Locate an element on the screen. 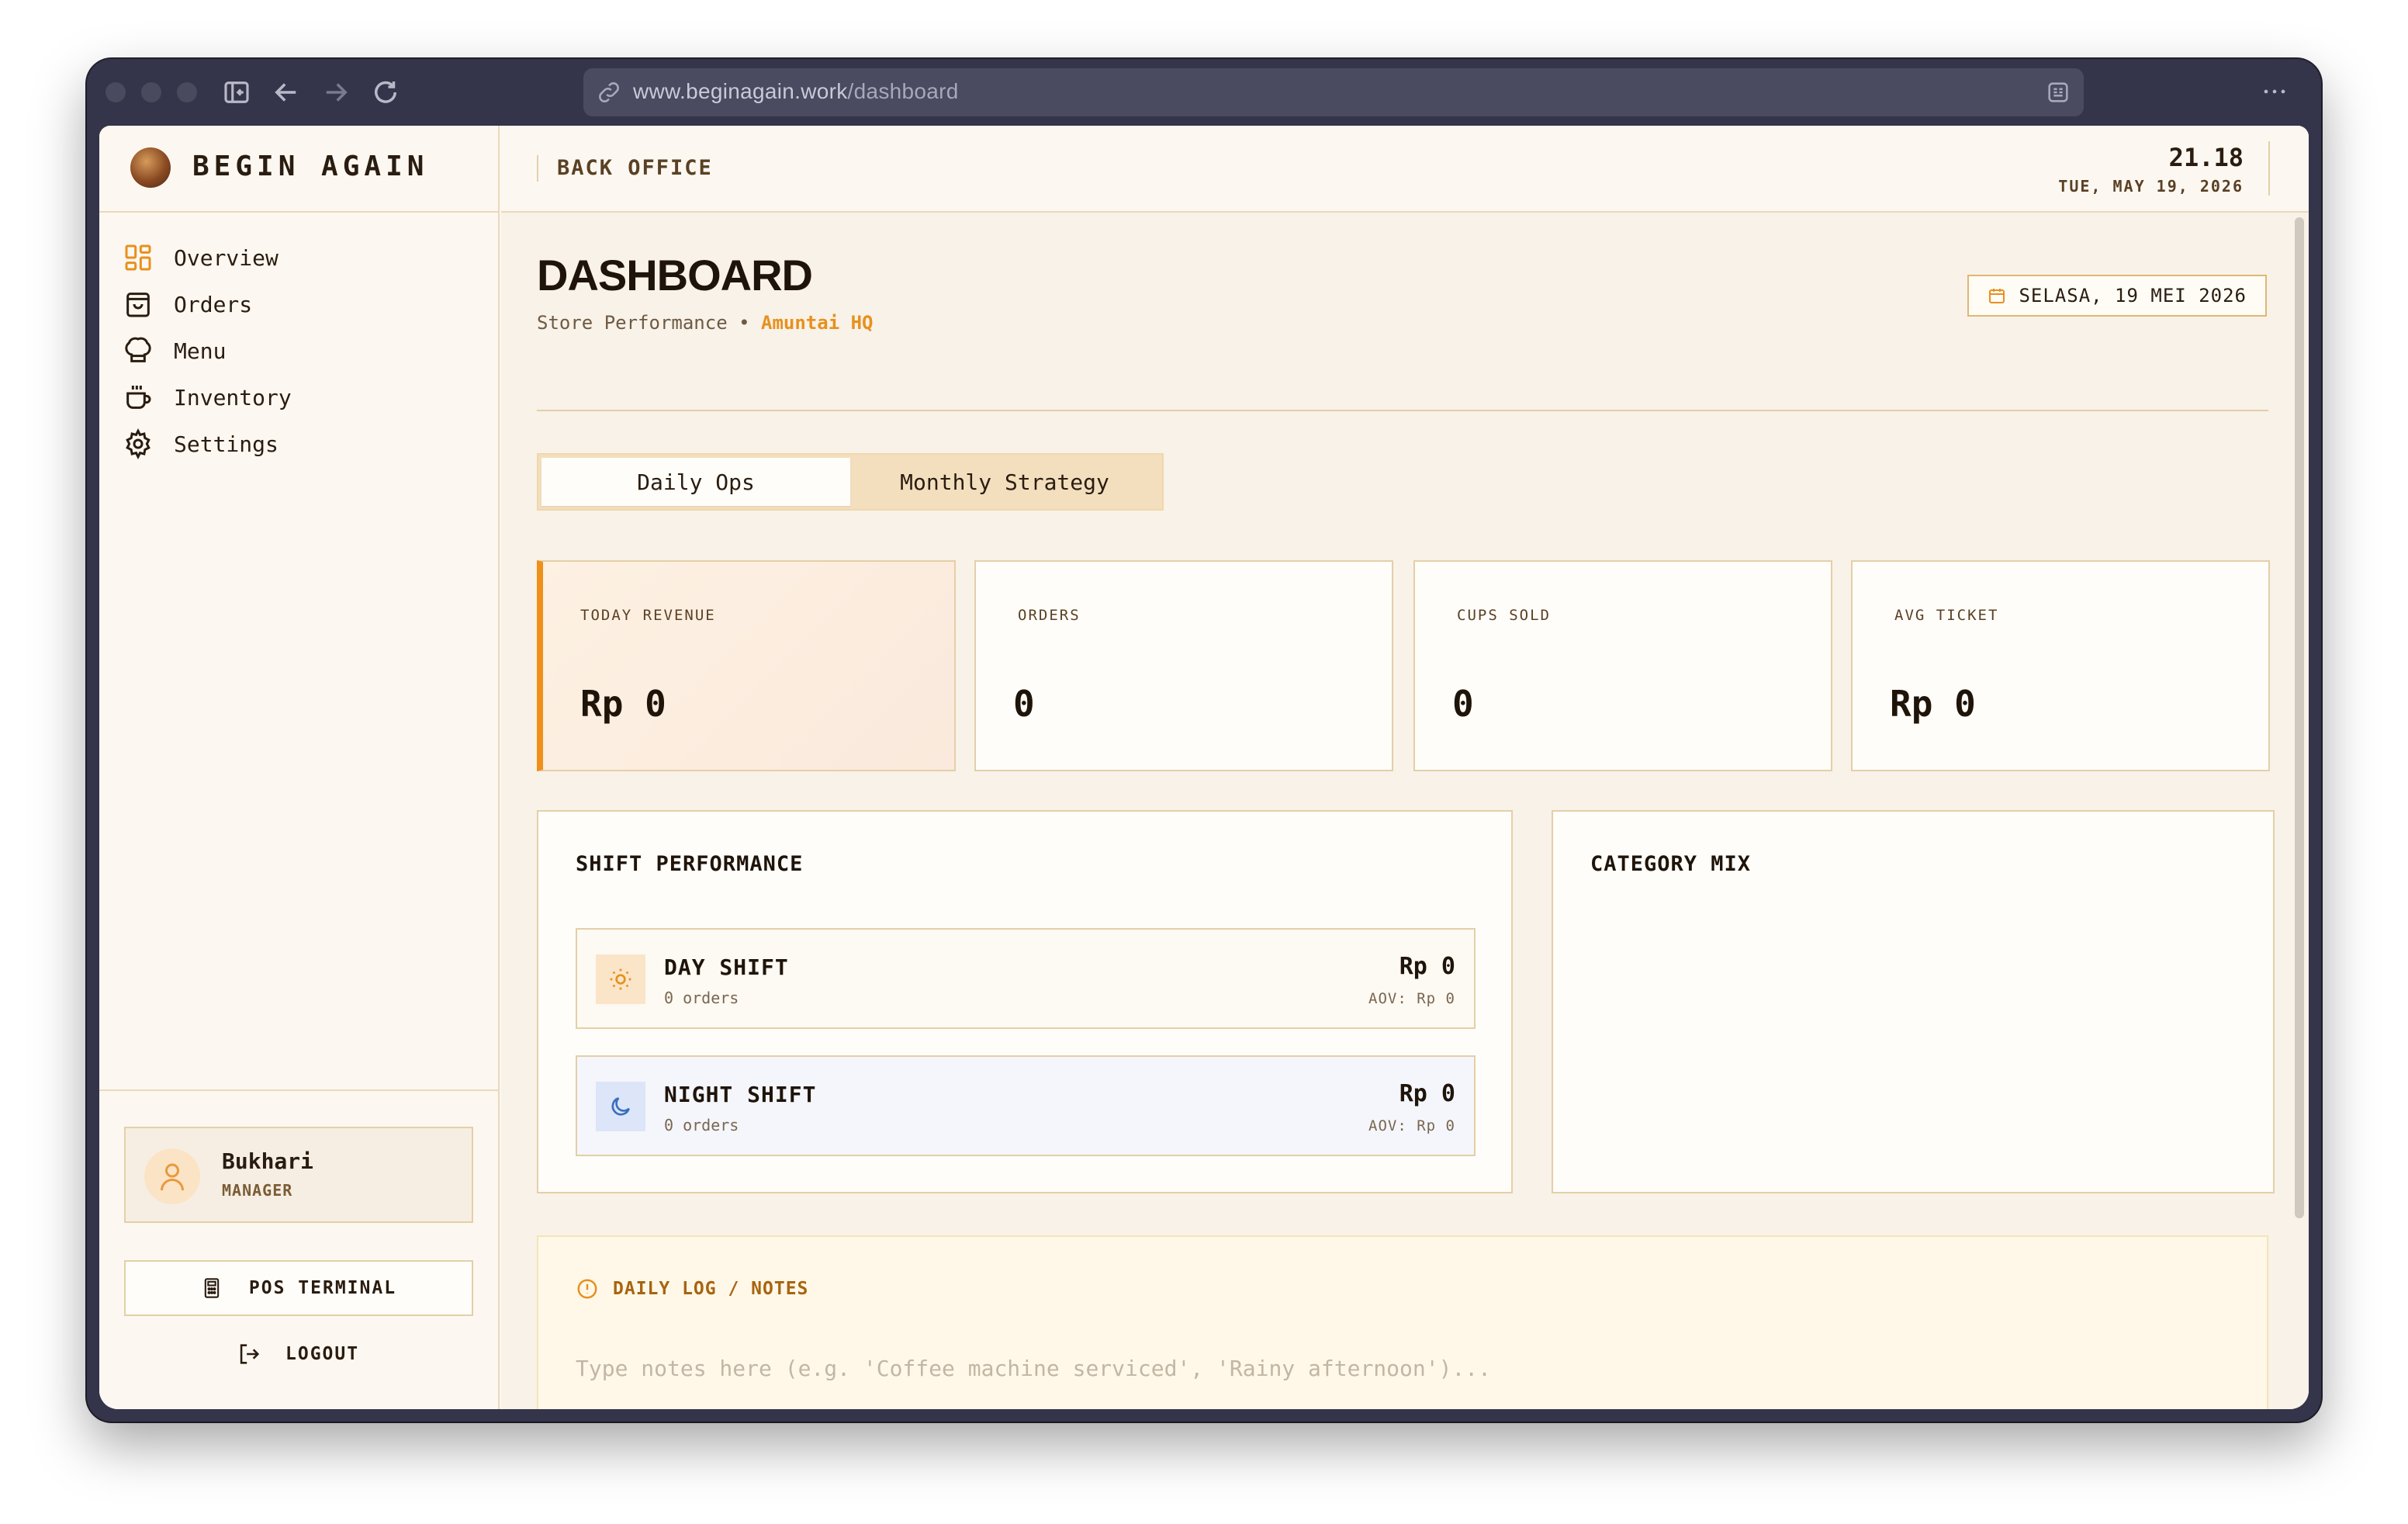 This screenshot has width=2408, height=1524. coffee-cup-icon is located at coordinates (138, 398).